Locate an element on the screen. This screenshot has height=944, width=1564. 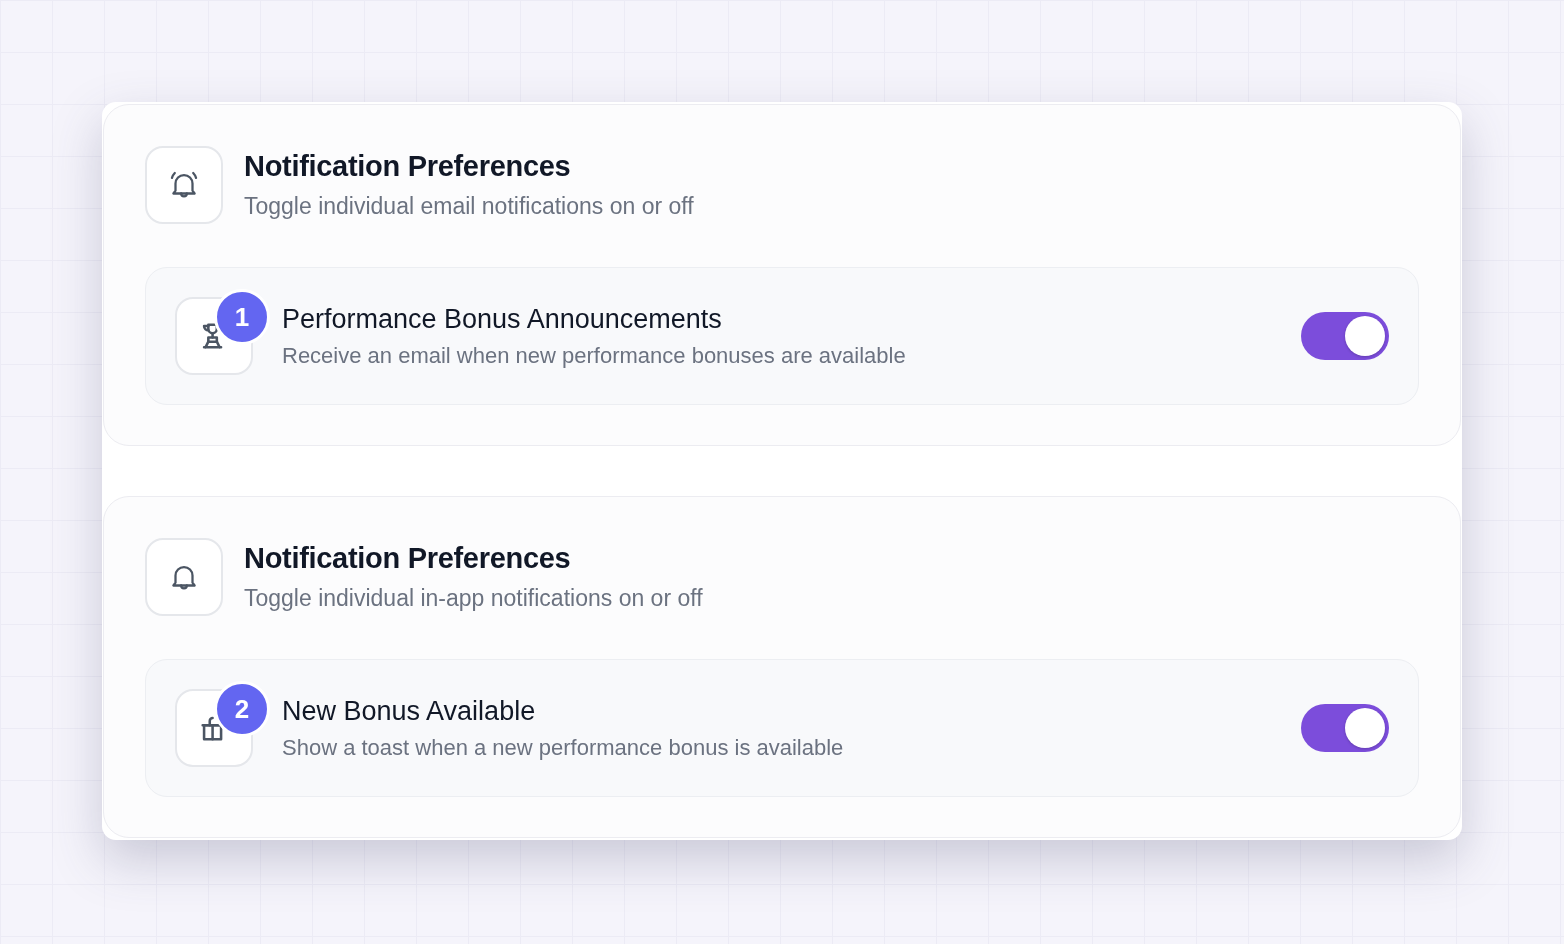
number-badge: 1 is located at coordinates (242, 317).